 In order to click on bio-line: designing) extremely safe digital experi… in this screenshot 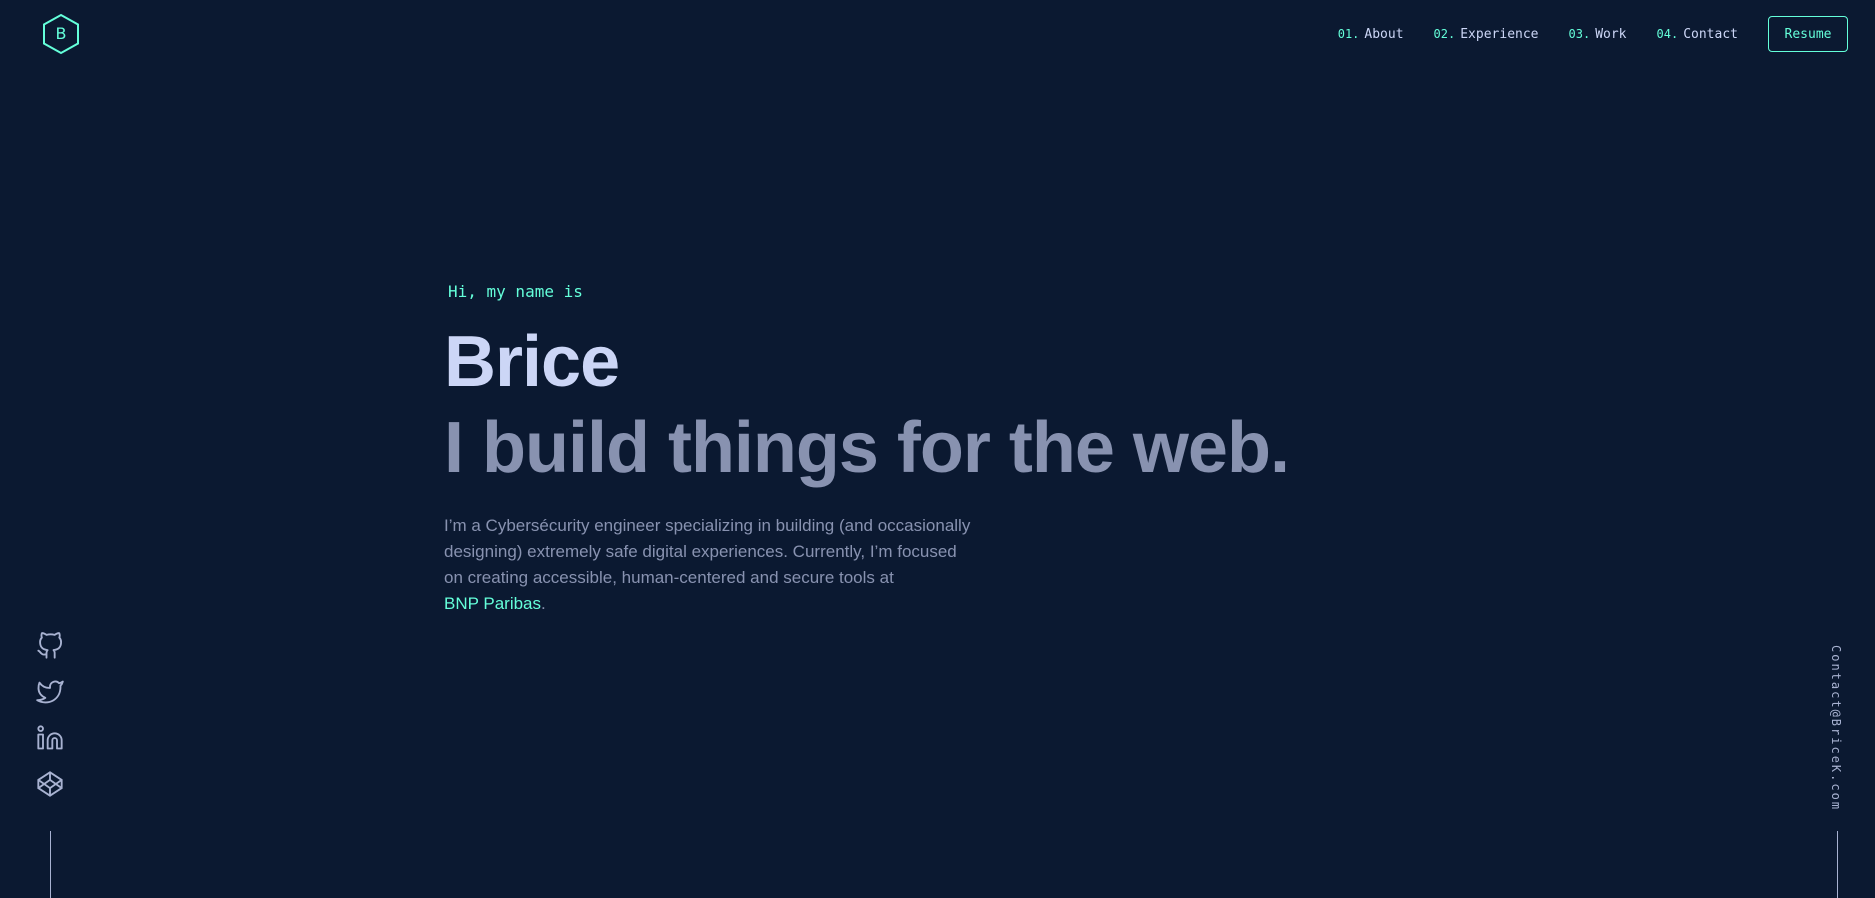, I will do `click(700, 551)`.